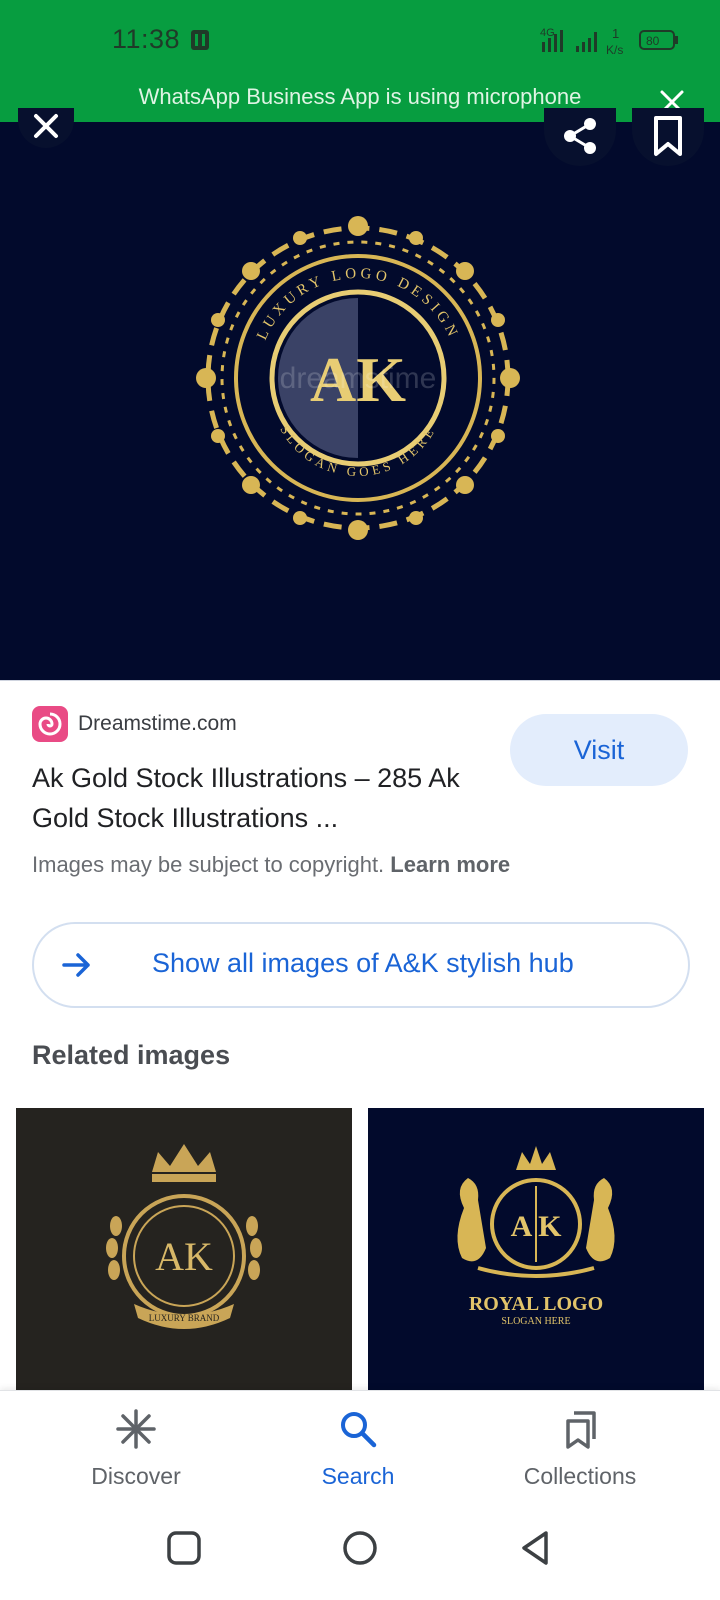 Image resolution: width=720 pixels, height=1600 pixels. What do you see at coordinates (50, 724) in the screenshot?
I see `dreamstime-icon` at bounding box center [50, 724].